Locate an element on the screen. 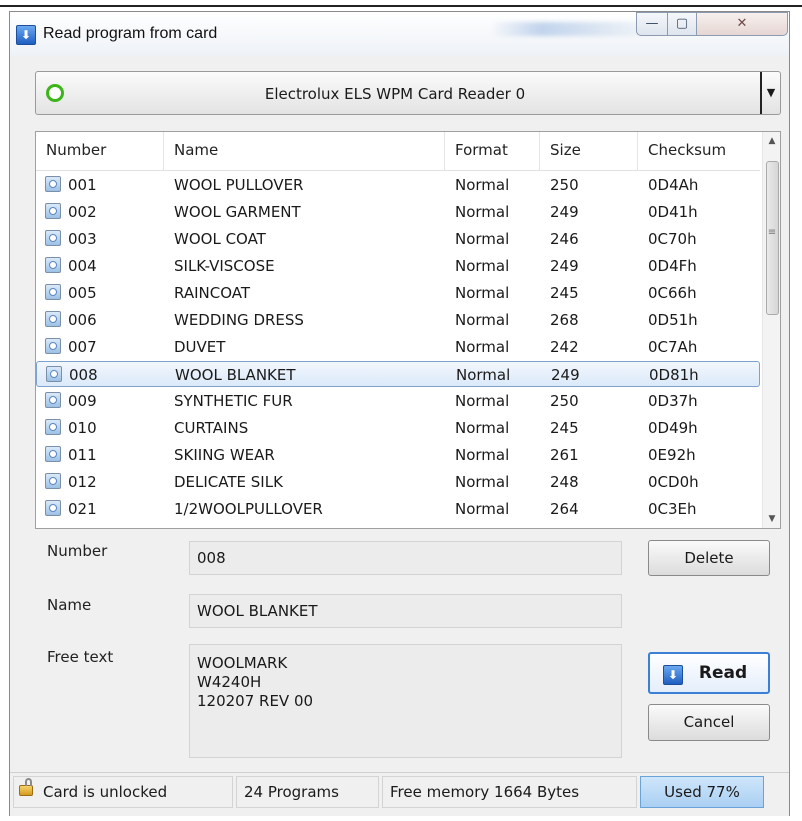 This screenshot has height=821, width=802. cell-checksum: 0C3Eh is located at coordinates (672, 509).